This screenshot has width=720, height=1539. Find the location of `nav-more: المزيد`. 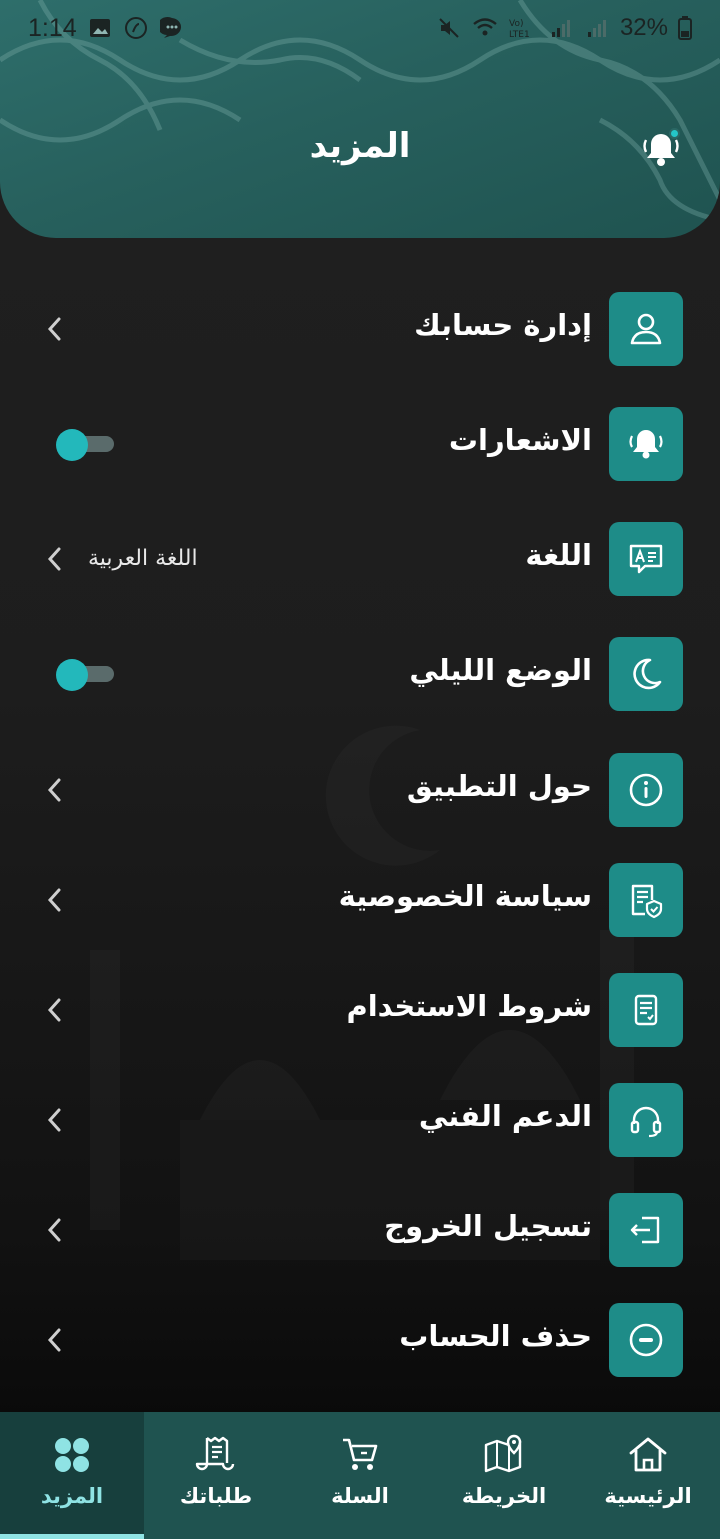

nav-more: المزيد is located at coordinates (72, 1475).